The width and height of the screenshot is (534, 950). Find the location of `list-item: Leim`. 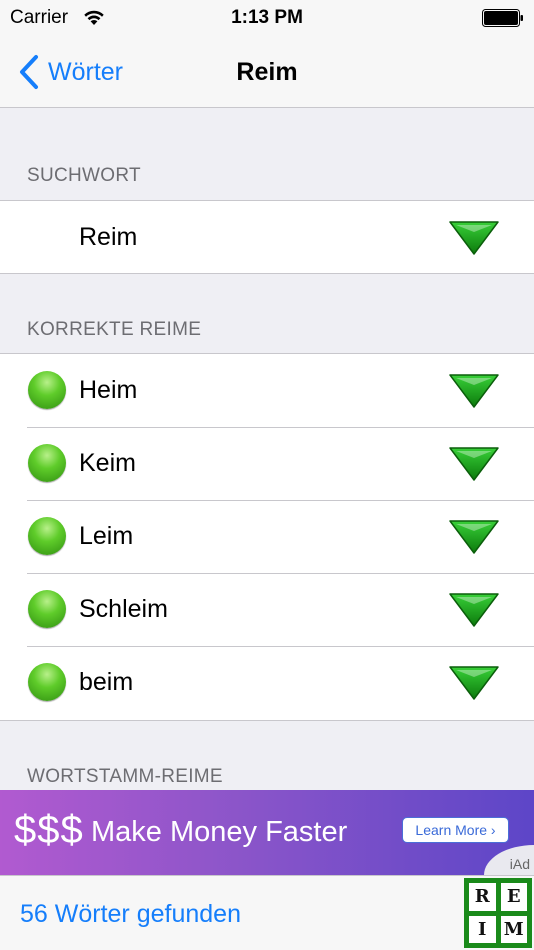

list-item: Leim is located at coordinates (267, 536).